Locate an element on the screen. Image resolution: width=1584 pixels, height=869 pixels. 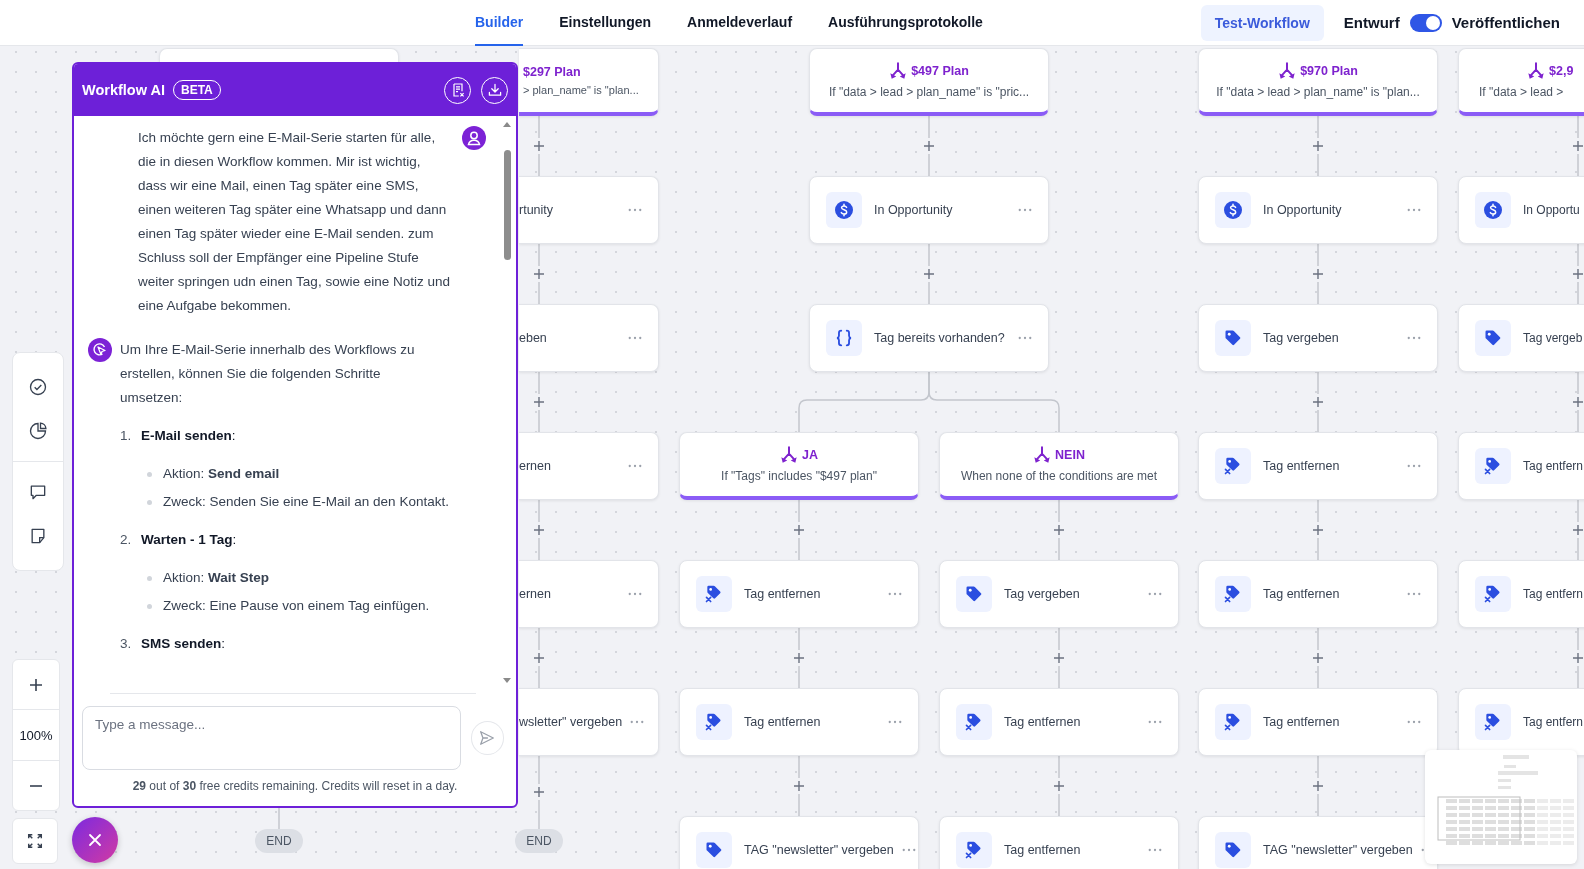
fit-view-button is located at coordinates (35, 841).